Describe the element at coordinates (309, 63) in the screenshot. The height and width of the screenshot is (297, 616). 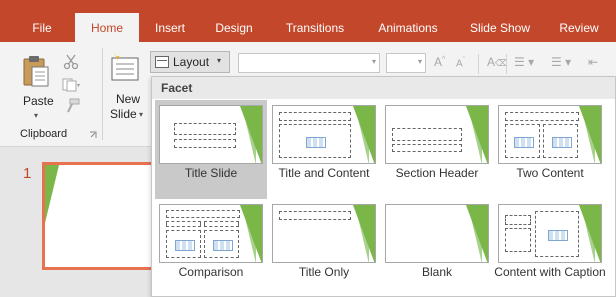
I see `font-name-select: ▾` at that location.